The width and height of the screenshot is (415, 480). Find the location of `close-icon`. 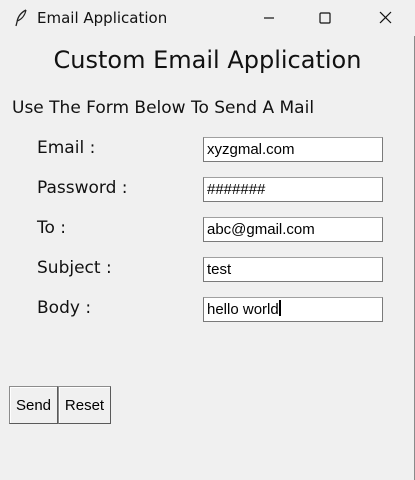

close-icon is located at coordinates (385, 18).